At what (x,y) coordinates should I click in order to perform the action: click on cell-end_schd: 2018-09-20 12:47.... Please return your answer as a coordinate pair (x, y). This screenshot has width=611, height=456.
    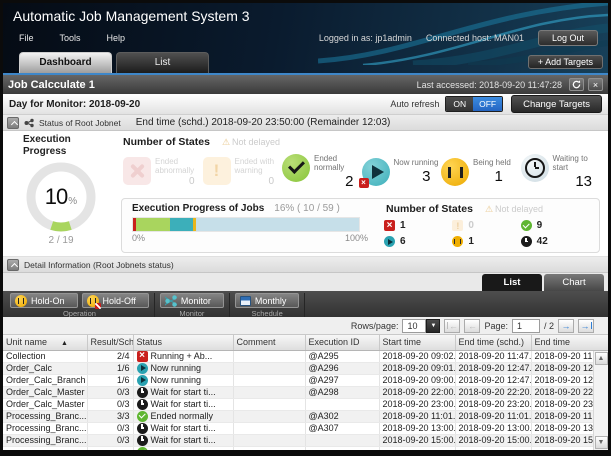
    Looking at the image, I should click on (493, 368).